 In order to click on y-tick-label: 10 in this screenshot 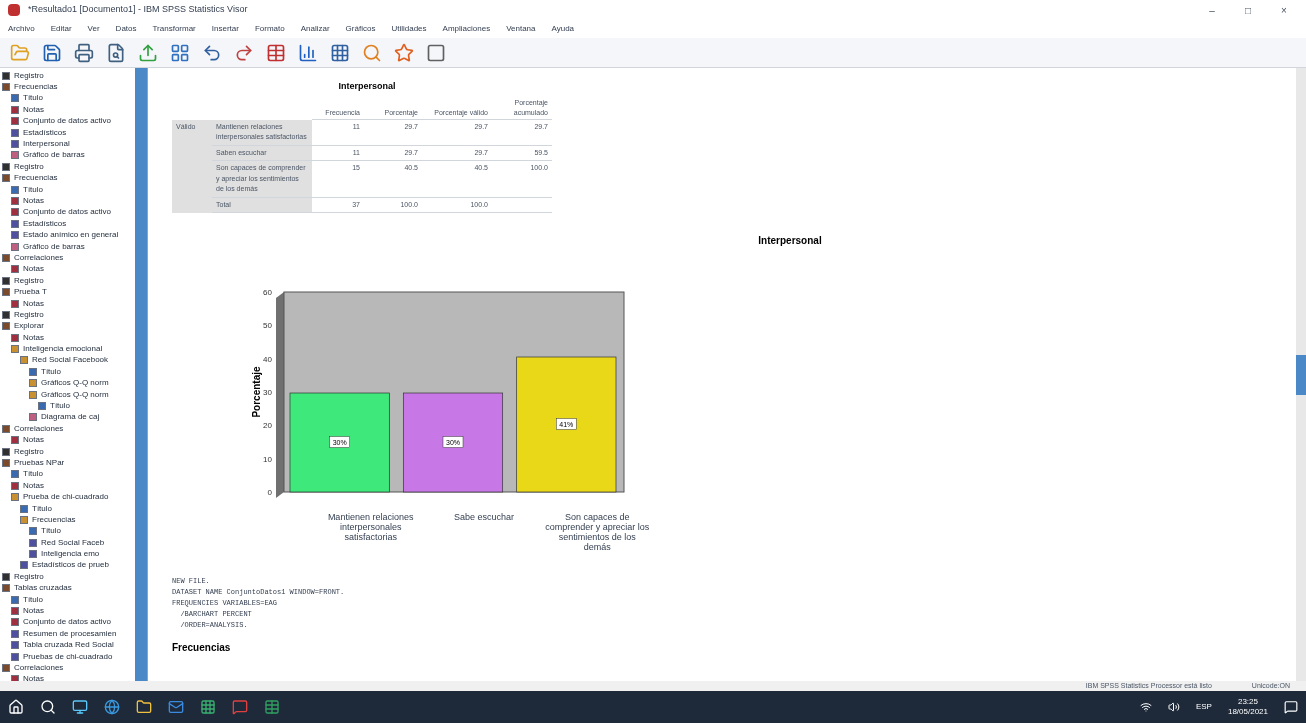, I will do `click(267, 459)`.